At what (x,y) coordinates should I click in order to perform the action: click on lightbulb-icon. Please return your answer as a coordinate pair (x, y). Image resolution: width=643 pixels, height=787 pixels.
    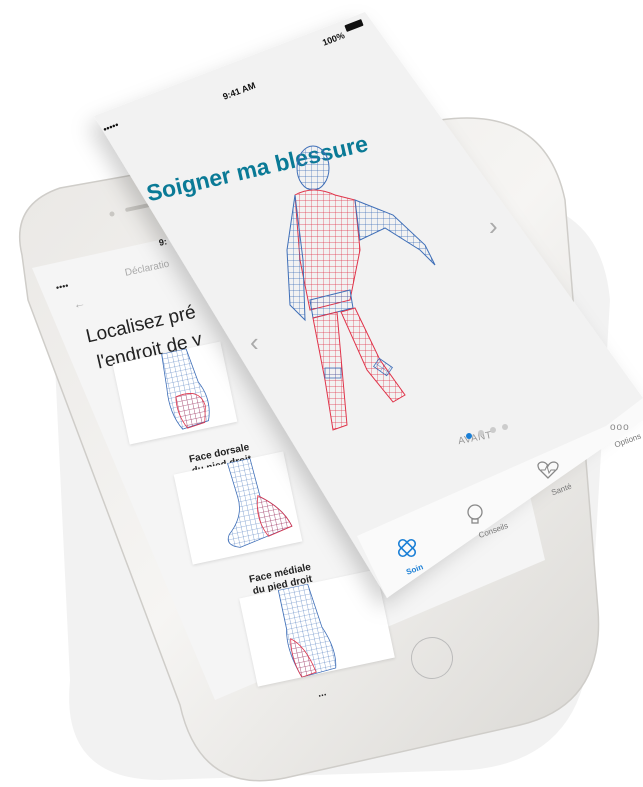
    Looking at the image, I should click on (475, 514).